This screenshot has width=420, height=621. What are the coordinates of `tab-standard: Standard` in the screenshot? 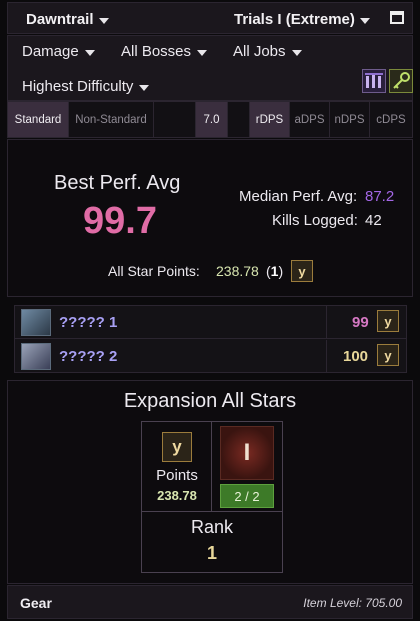 It's located at (38, 119).